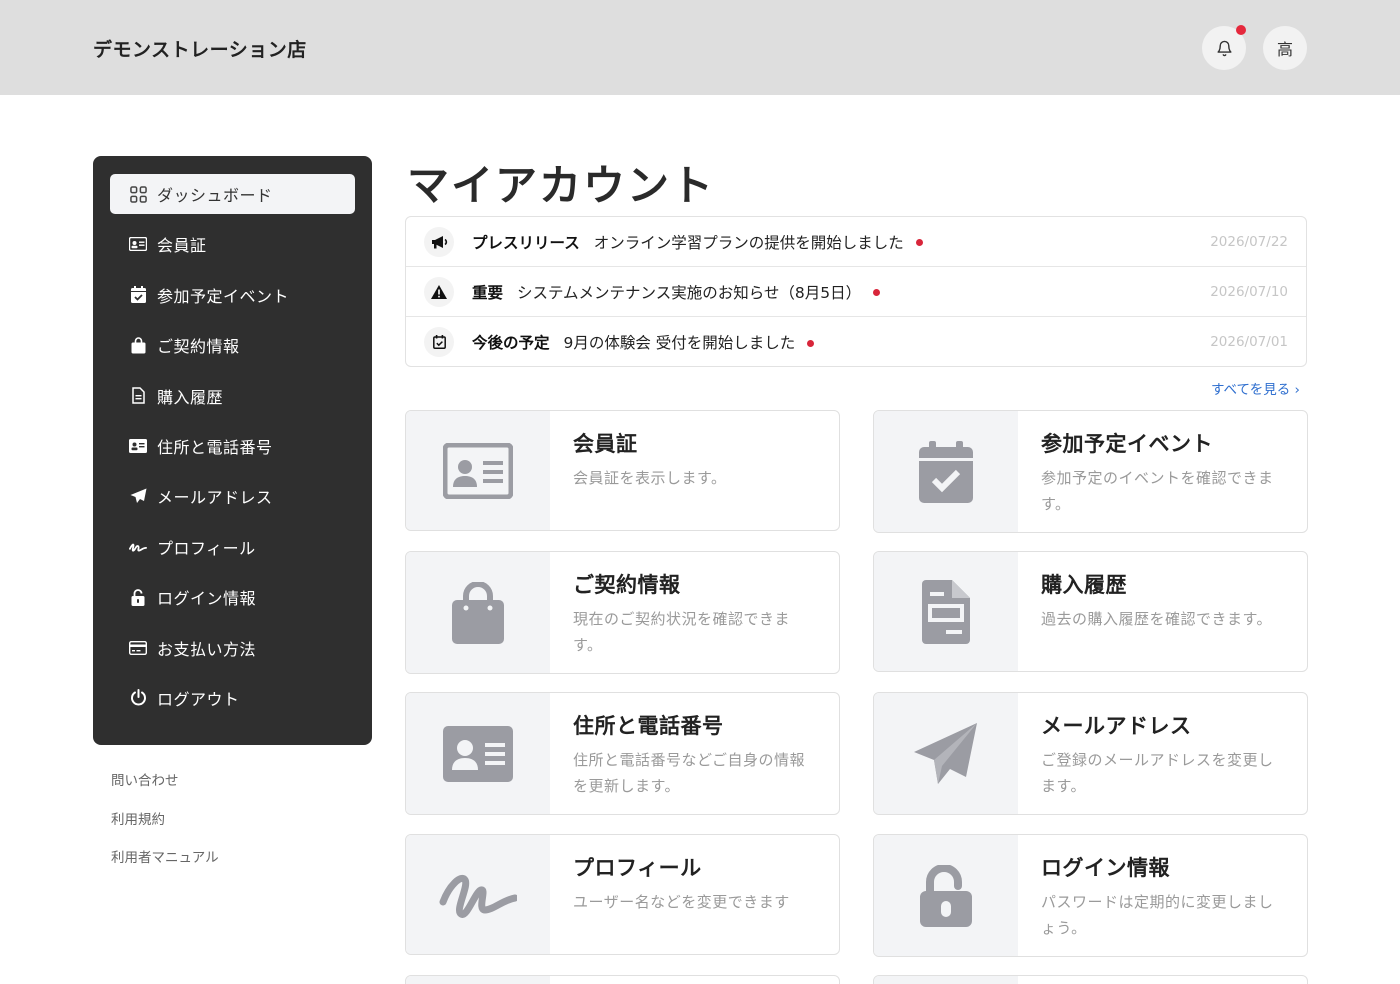  Describe the element at coordinates (232, 244) in the screenshot. I see `sidebar-item-membership-card: 会員証` at that location.